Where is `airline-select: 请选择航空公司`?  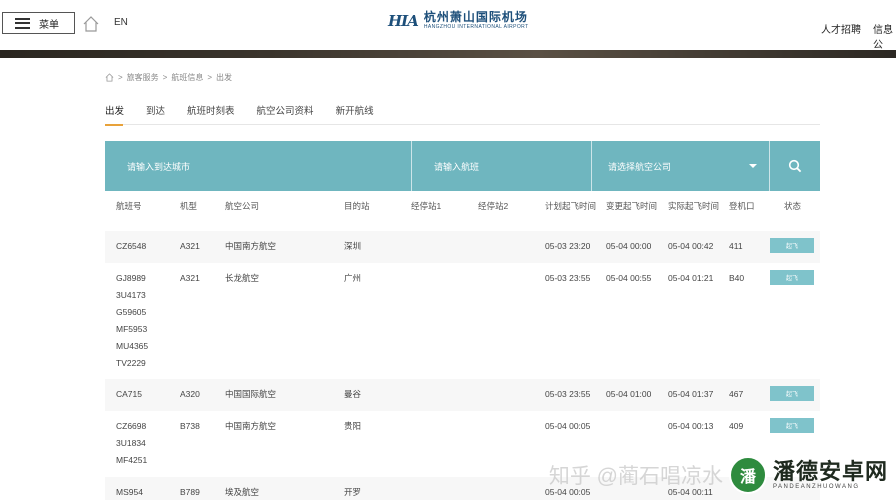
airline-select: 请选择航空公司 is located at coordinates (681, 166).